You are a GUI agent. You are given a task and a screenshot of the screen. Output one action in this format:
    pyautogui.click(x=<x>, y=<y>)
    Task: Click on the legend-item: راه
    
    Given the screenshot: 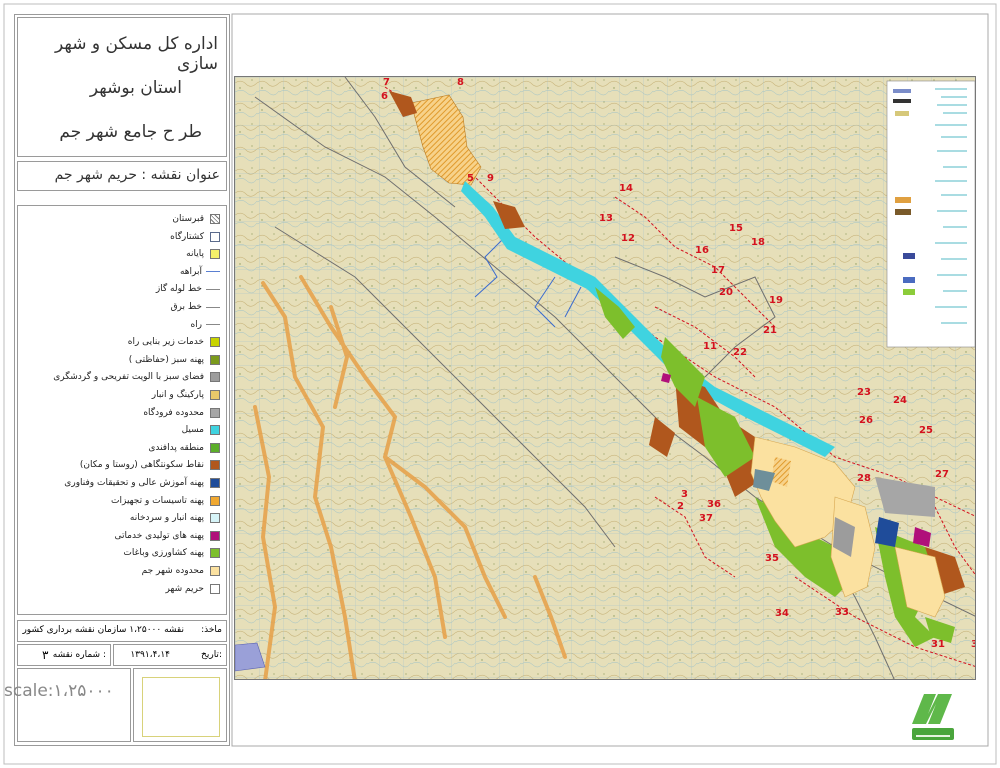 What is the action you would take?
    pyautogui.click(x=205, y=325)
    